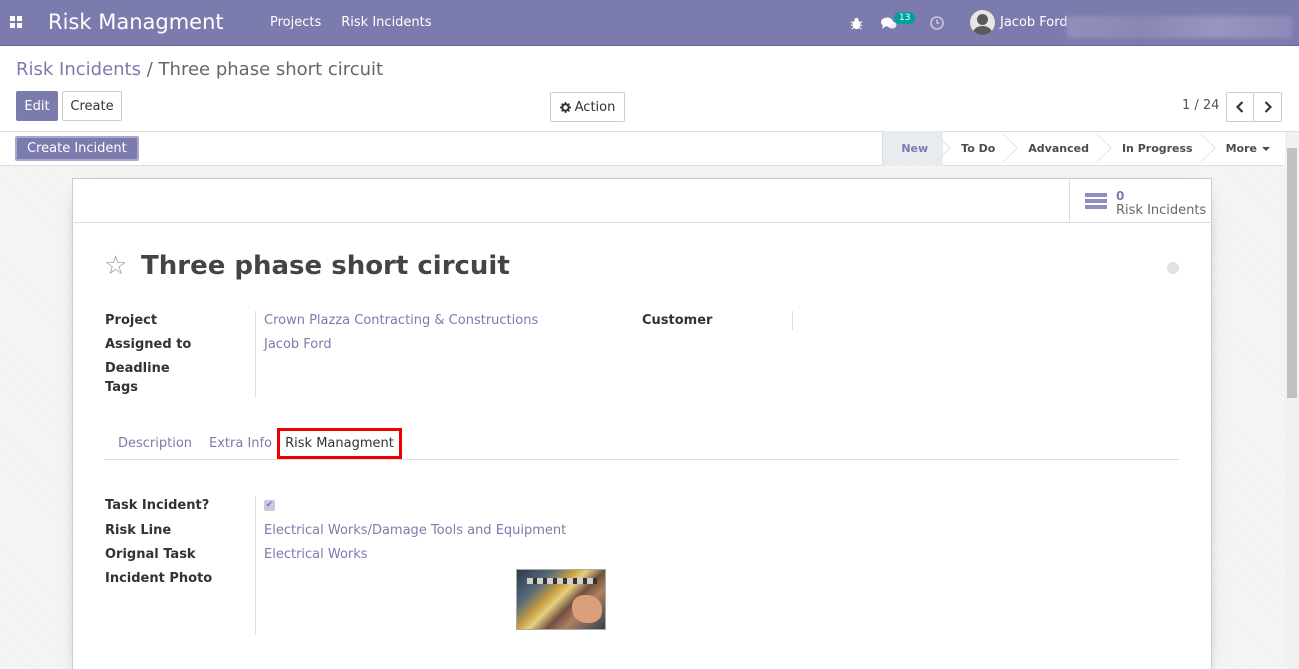 The width and height of the screenshot is (1299, 669). What do you see at coordinates (159, 578) in the screenshot?
I see `incident-photo-label: Incident Photo` at bounding box center [159, 578].